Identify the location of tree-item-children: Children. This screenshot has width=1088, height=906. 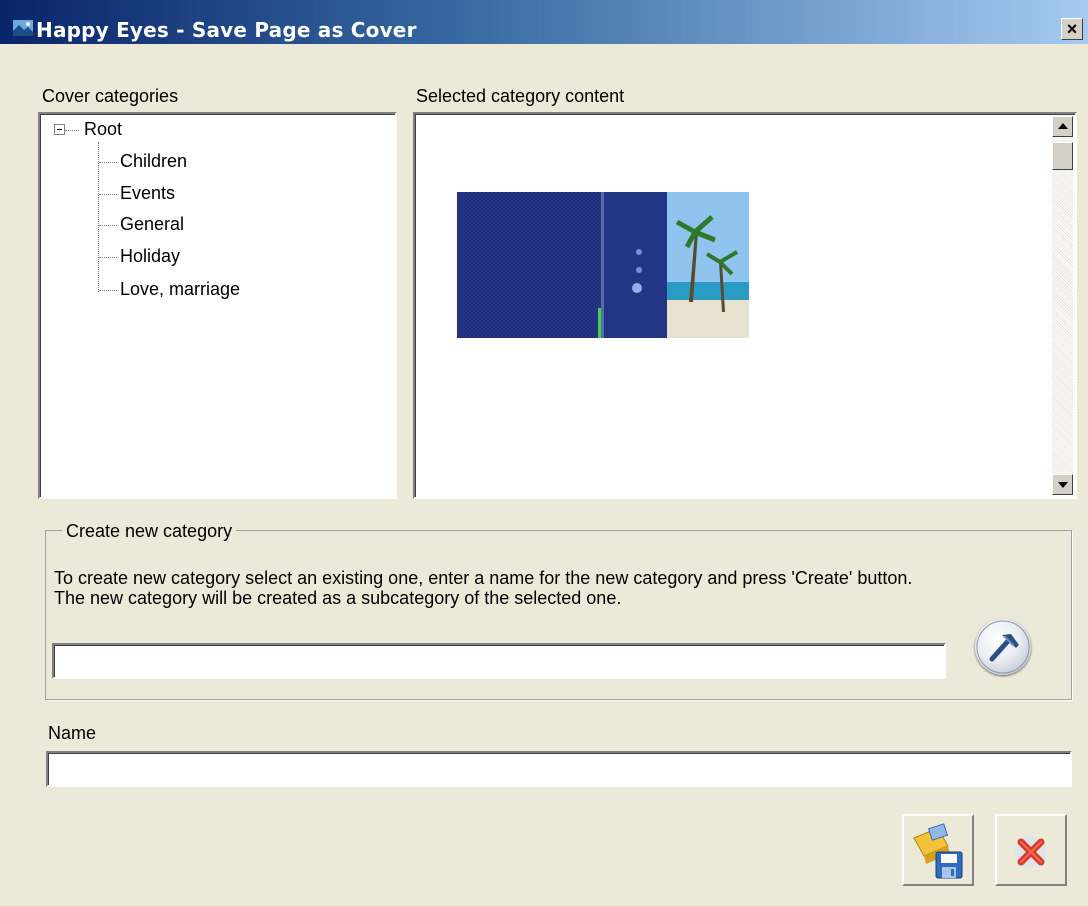
(153, 161).